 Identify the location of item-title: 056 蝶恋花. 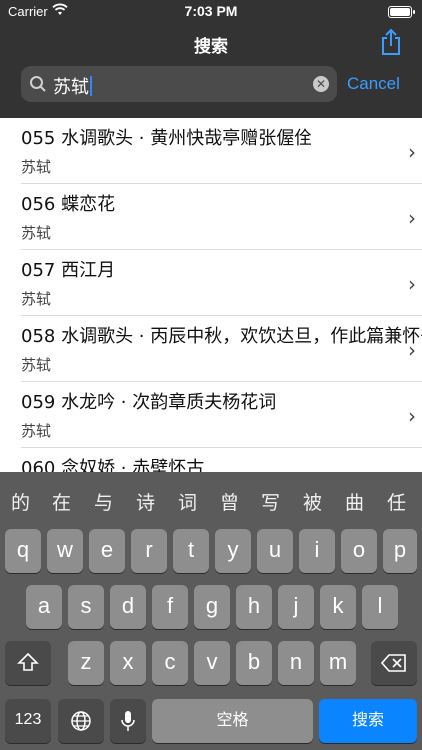
(68, 204).